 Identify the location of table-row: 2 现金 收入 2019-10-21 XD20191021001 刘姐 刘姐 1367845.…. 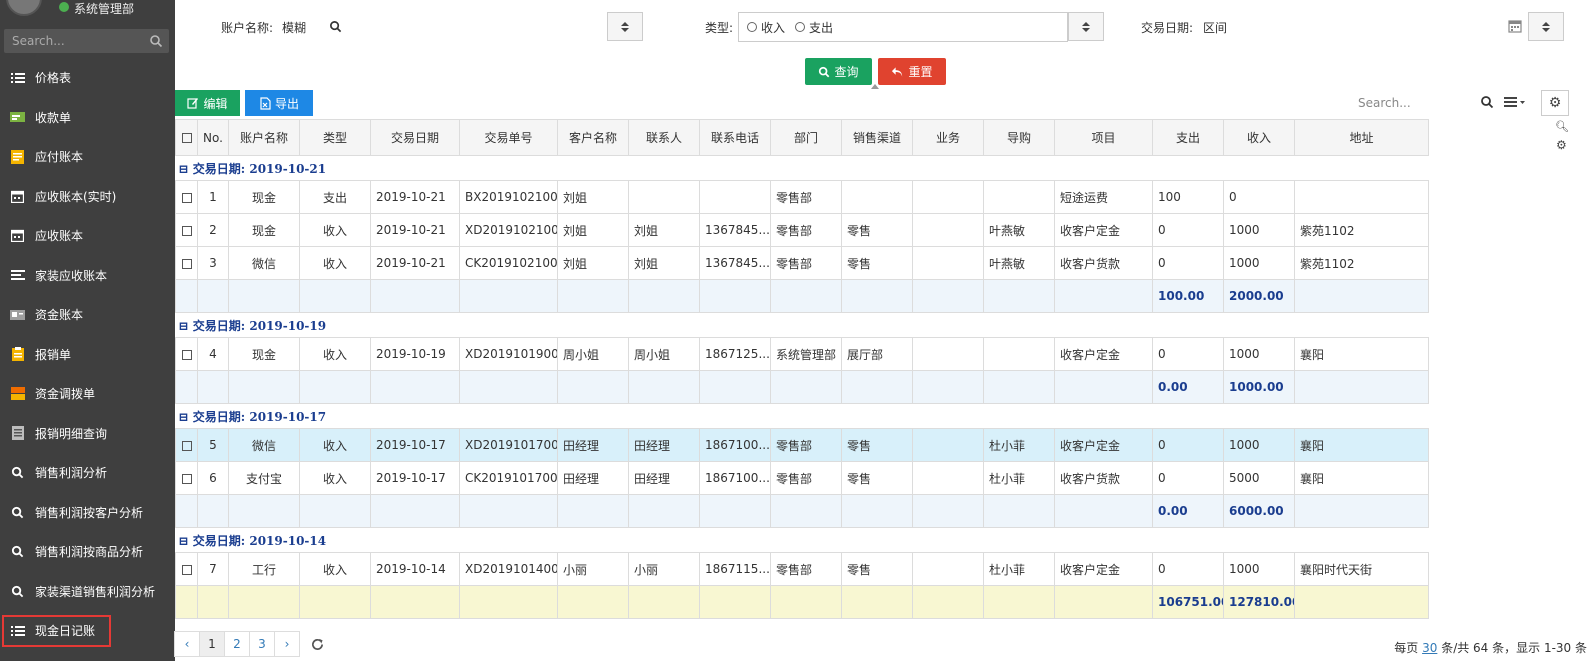
(802, 230).